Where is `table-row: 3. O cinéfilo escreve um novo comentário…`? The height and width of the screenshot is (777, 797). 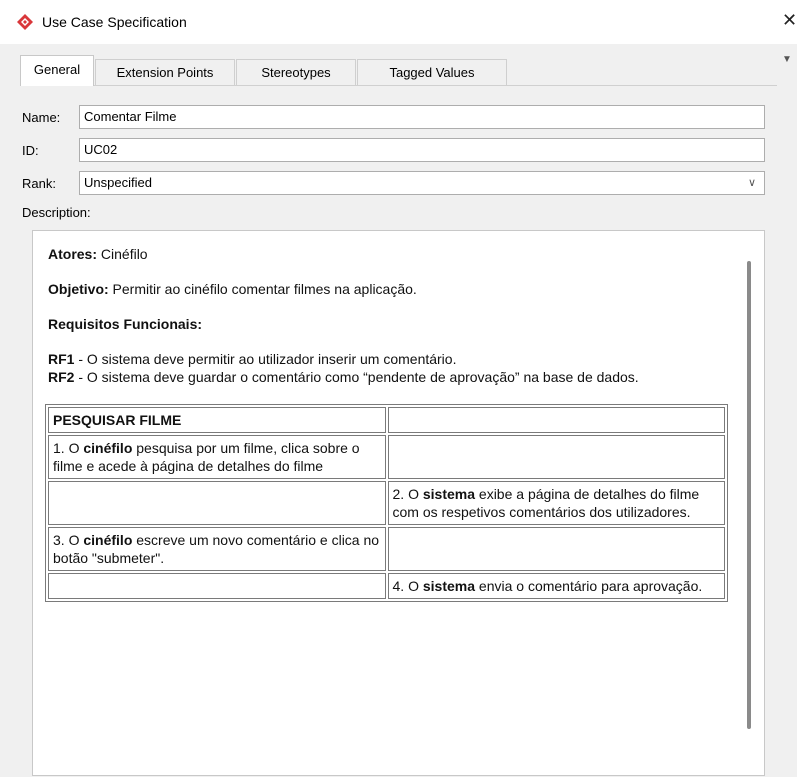 table-row: 3. O cinéfilo escreve um novo comentário… is located at coordinates (386, 549).